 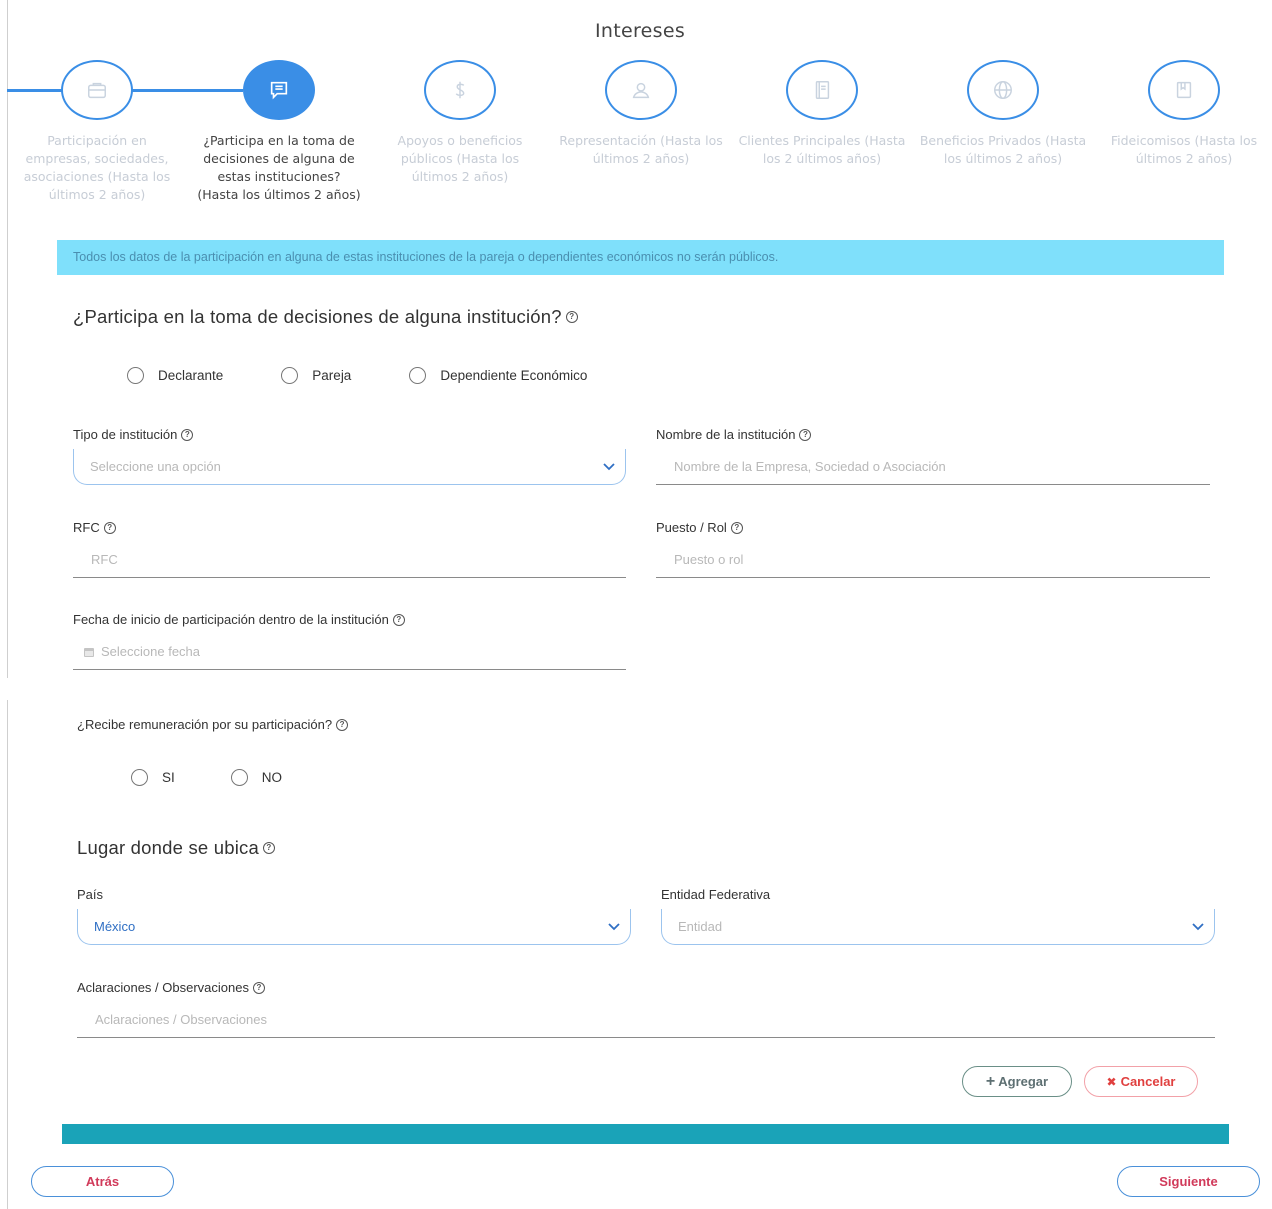 I want to click on step-fideicomisos: Fideicomisos (Hasta los últimos 2 años), so click(x=1183, y=114).